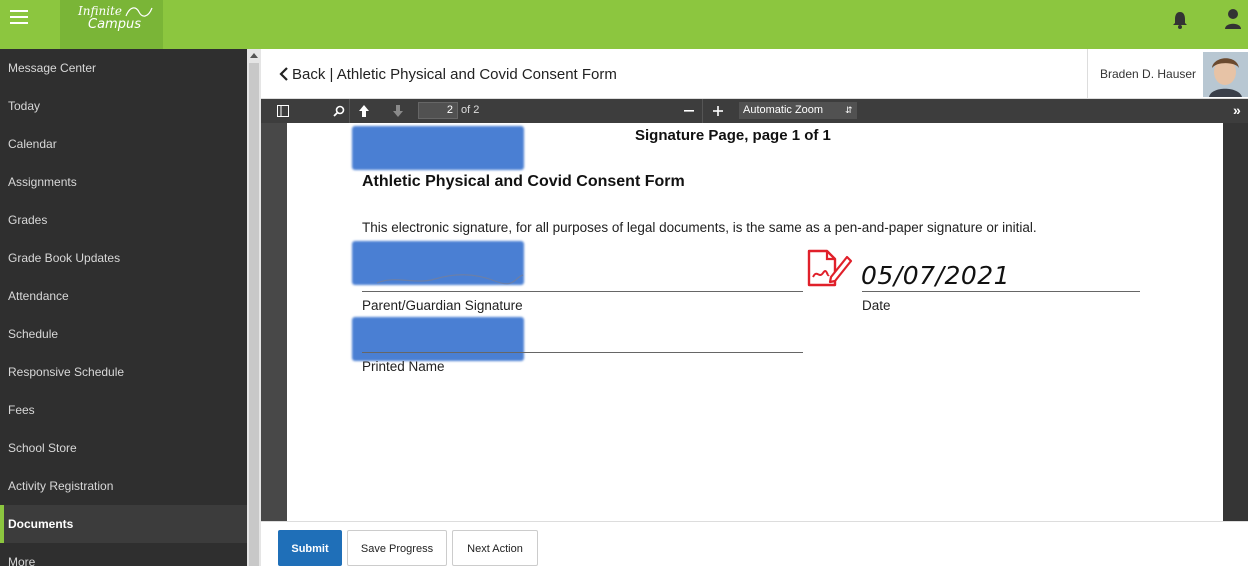  I want to click on sidebar-item-calendar: Calendar, so click(123, 144).